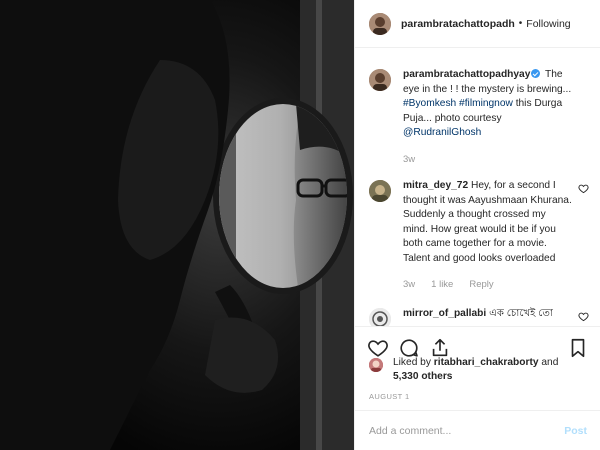 The height and width of the screenshot is (450, 600). Describe the element at coordinates (389, 396) in the screenshot. I see `post-date: AUGUST 1` at that location.